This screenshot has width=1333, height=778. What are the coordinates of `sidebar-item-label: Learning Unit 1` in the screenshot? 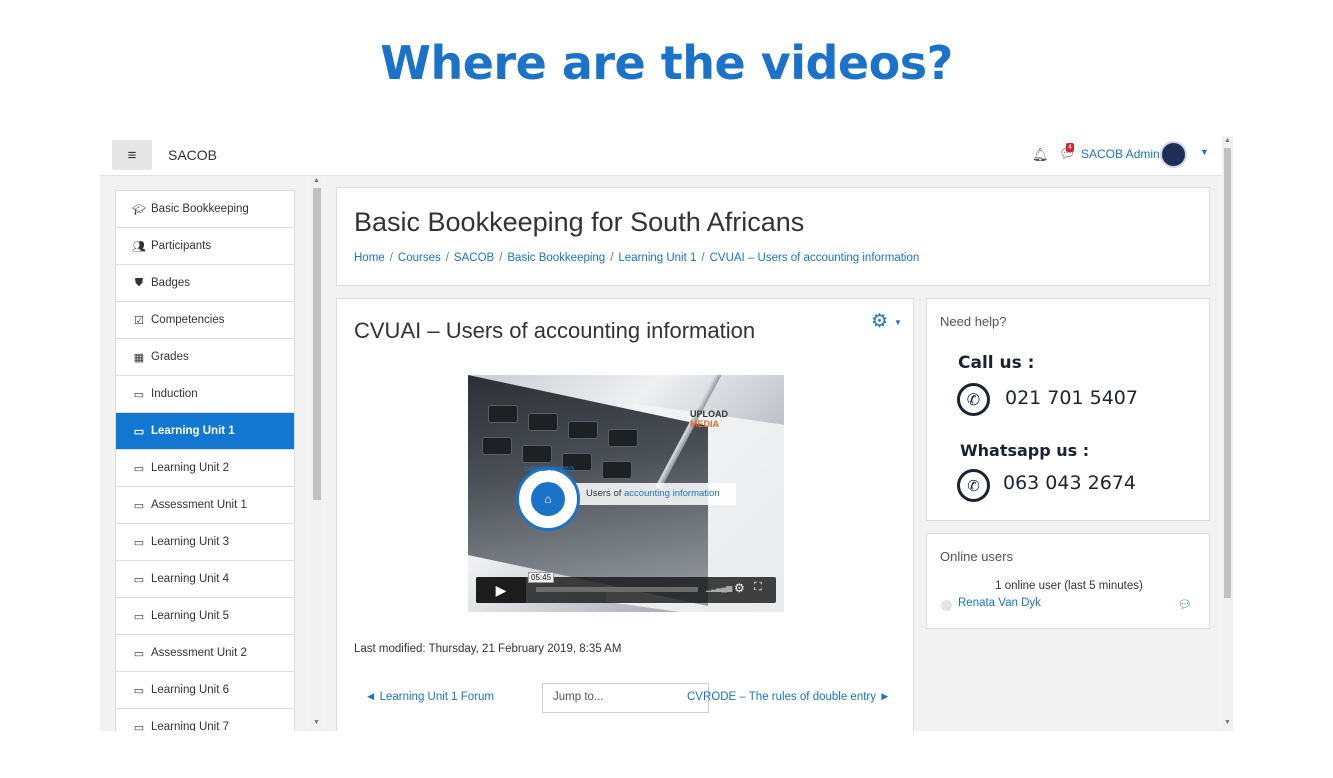 It's located at (193, 431).